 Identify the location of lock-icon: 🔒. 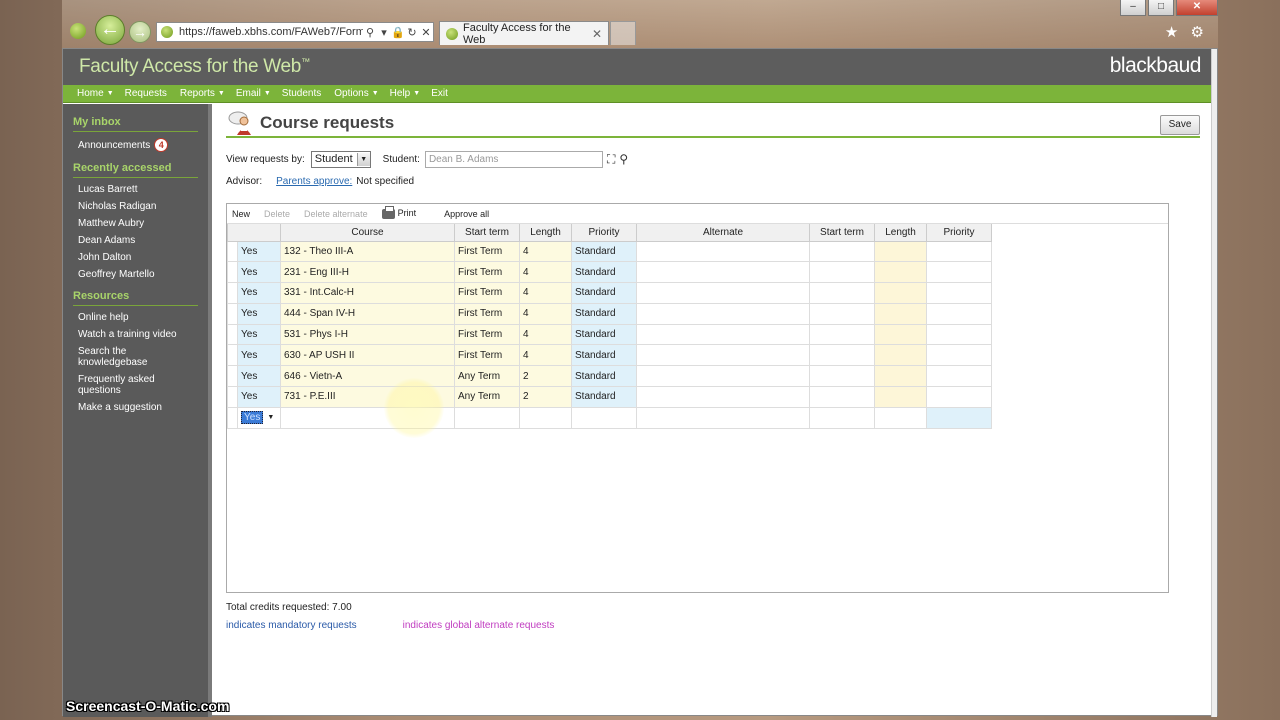
(398, 32).